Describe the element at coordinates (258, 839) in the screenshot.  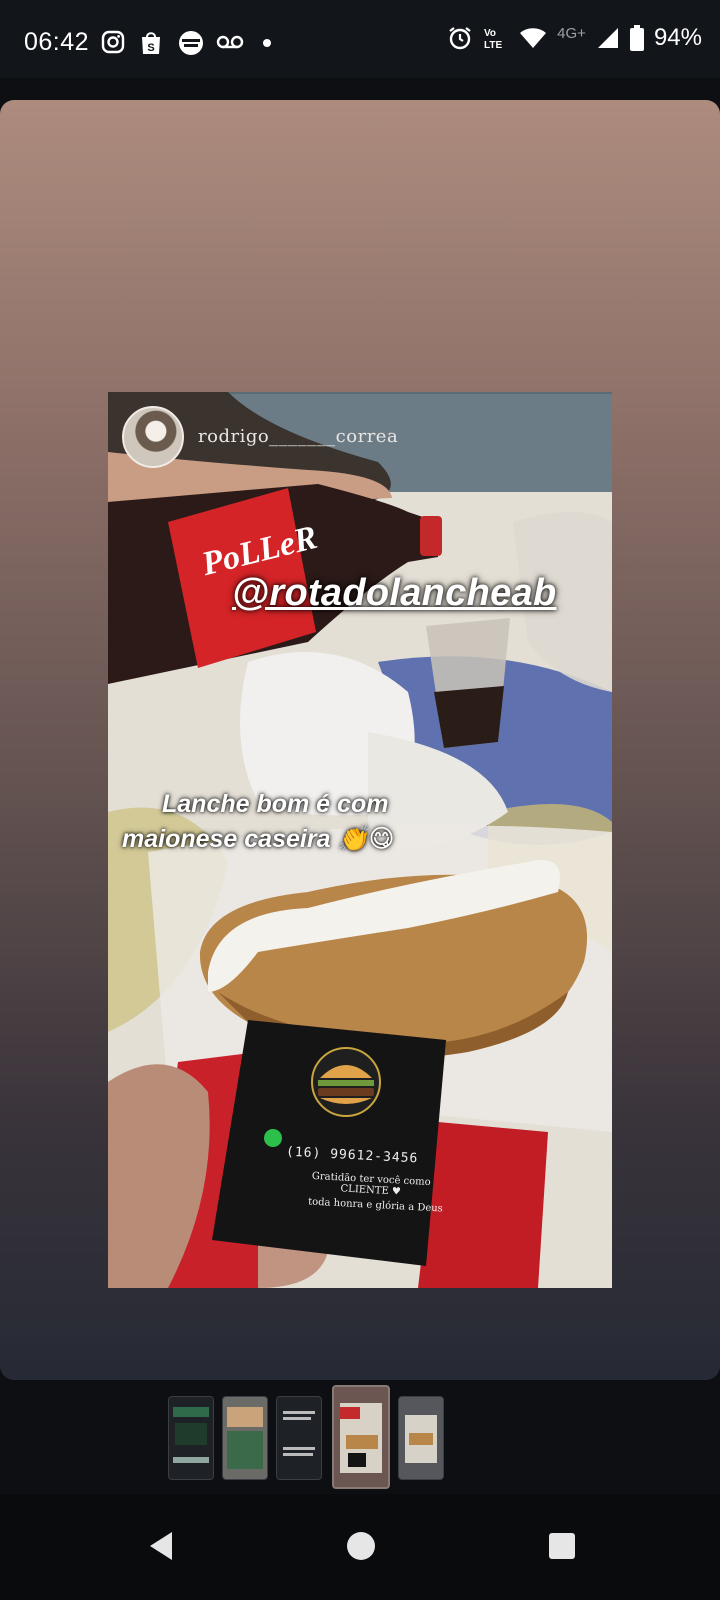
I see `caption-line-2: maionese caseira 👏😋` at that location.